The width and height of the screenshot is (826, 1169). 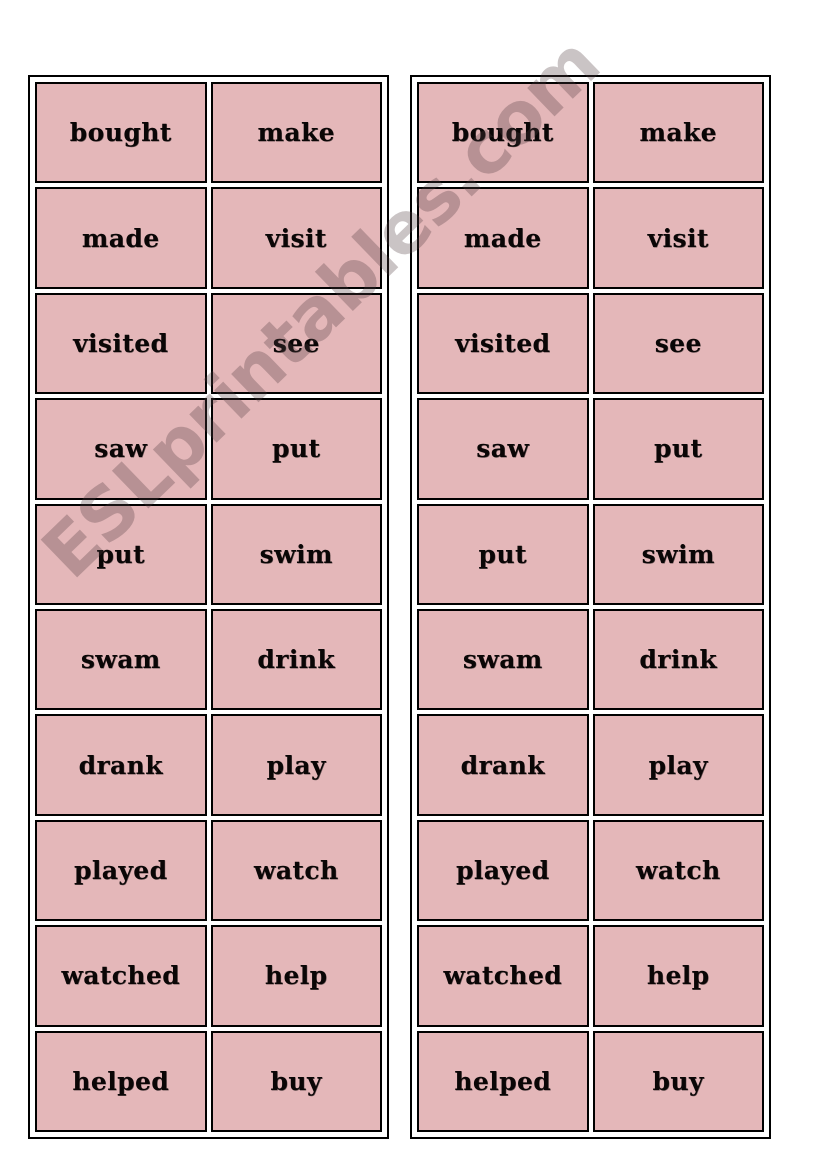 What do you see at coordinates (208, 764) in the screenshot?
I see `table-row: drank play` at bounding box center [208, 764].